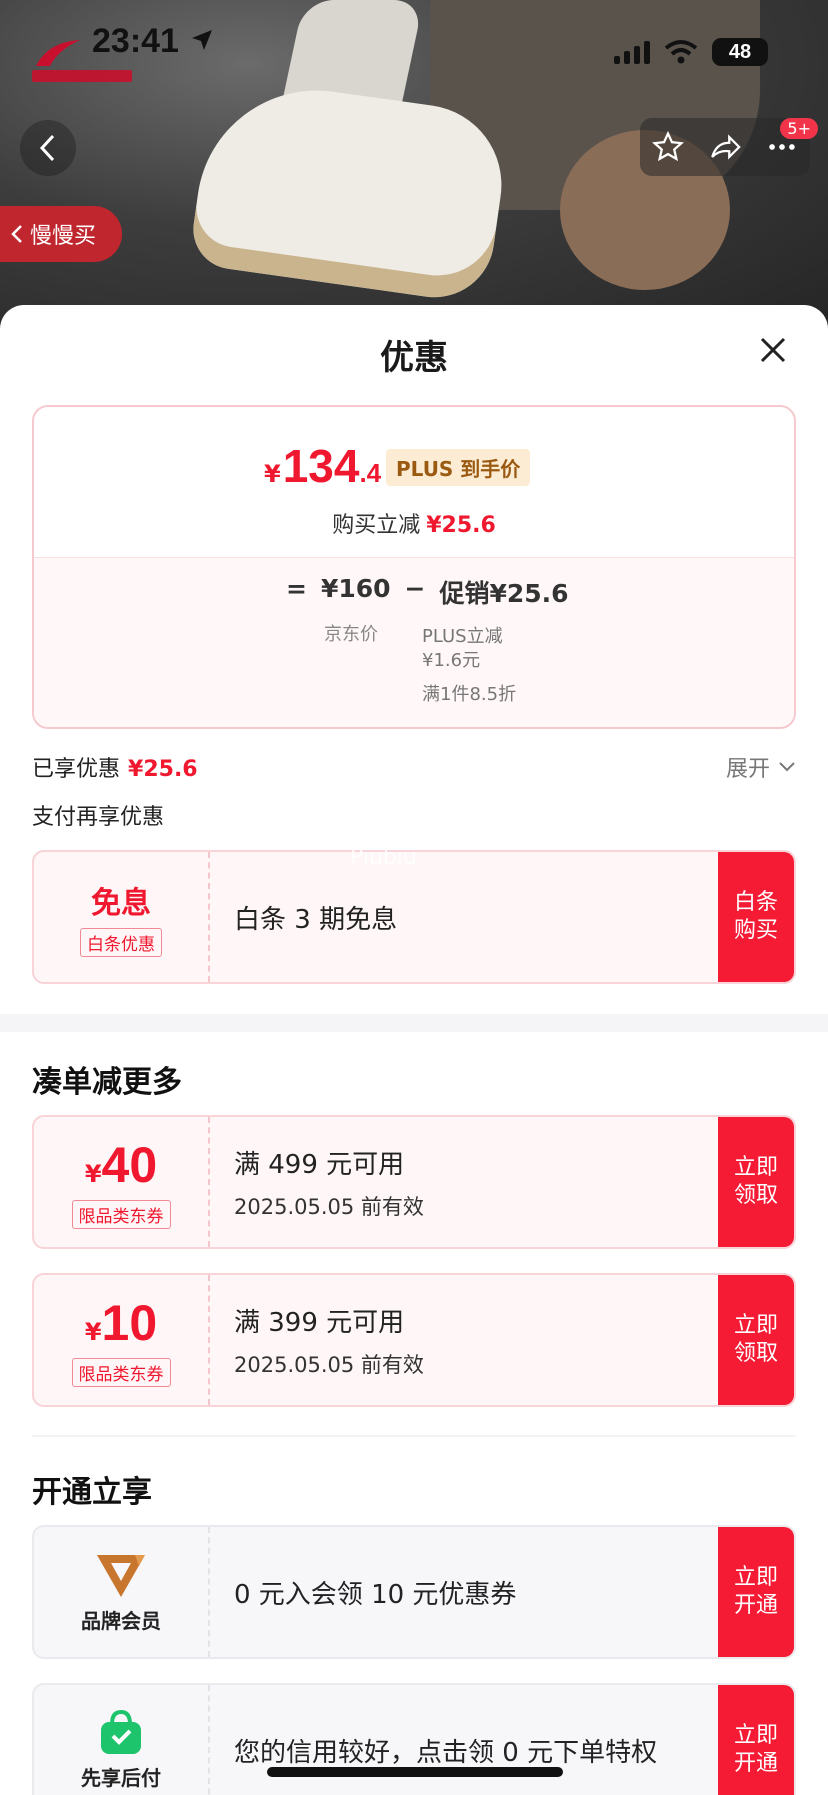 The height and width of the screenshot is (1795, 828). I want to click on pay-later-desc: 您的信用较好，点击领 0 元下单特权, so click(446, 1752).